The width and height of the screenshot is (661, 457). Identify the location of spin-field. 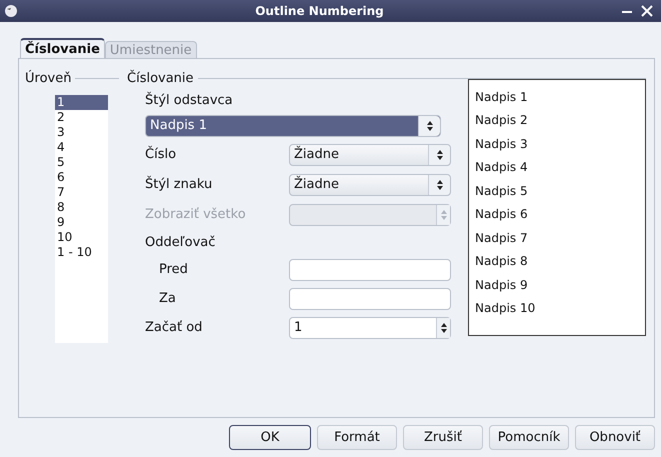
(370, 215).